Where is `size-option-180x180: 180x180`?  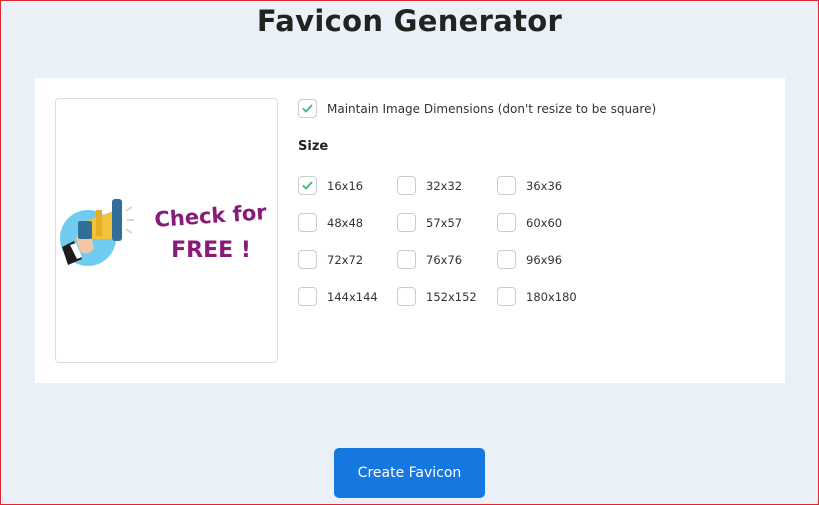
size-option-180x180: 180x180 is located at coordinates (537, 296).